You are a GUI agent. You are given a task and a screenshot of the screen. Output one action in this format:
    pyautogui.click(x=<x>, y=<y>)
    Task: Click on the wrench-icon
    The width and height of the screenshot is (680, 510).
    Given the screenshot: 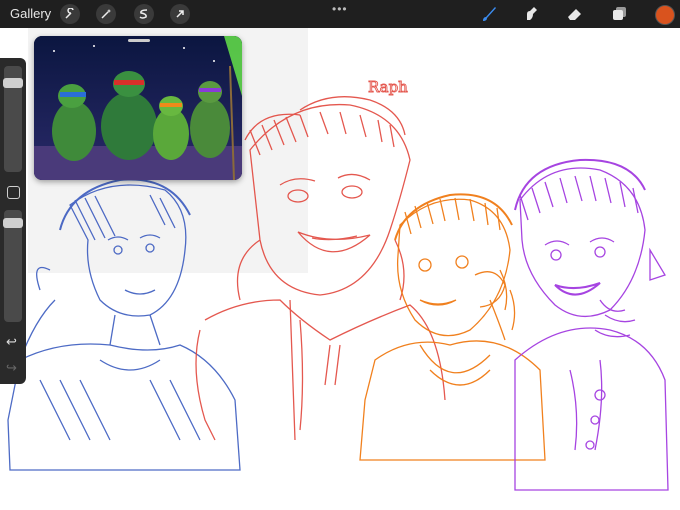 What is the action you would take?
    pyautogui.click(x=70, y=14)
    